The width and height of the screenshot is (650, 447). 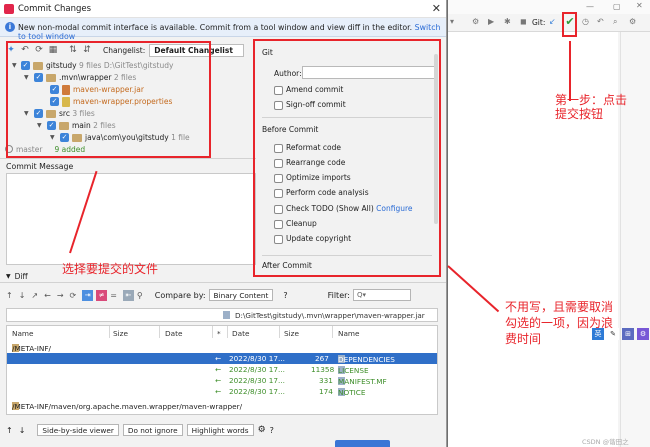 What do you see at coordinates (326, 380) in the screenshot?
I see `row-size: 331` at bounding box center [326, 380].